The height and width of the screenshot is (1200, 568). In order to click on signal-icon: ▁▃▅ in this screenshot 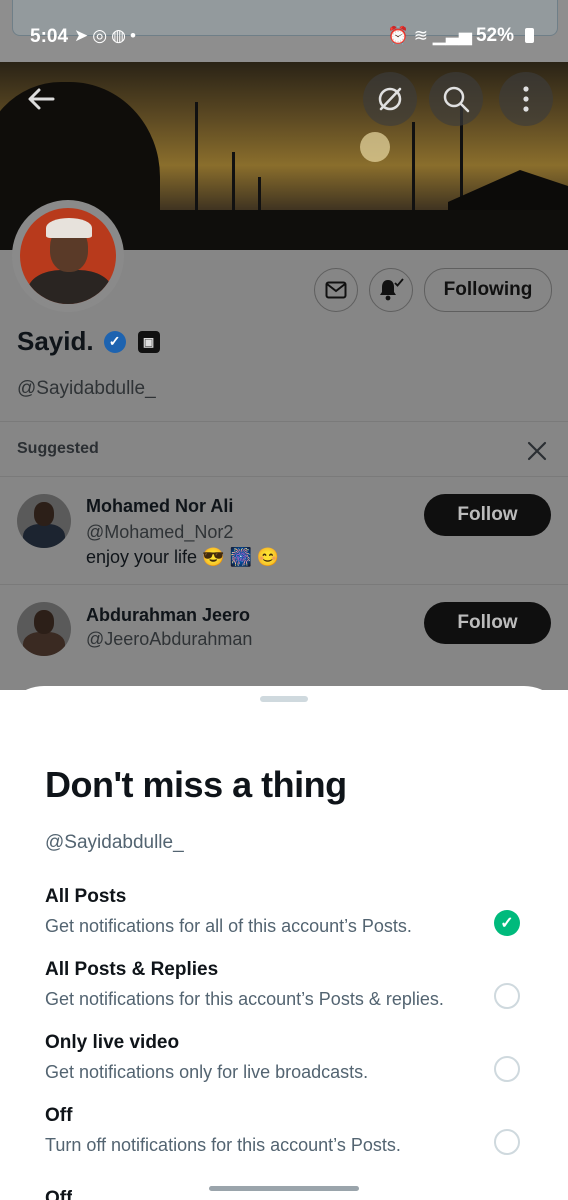, I will do `click(452, 35)`.